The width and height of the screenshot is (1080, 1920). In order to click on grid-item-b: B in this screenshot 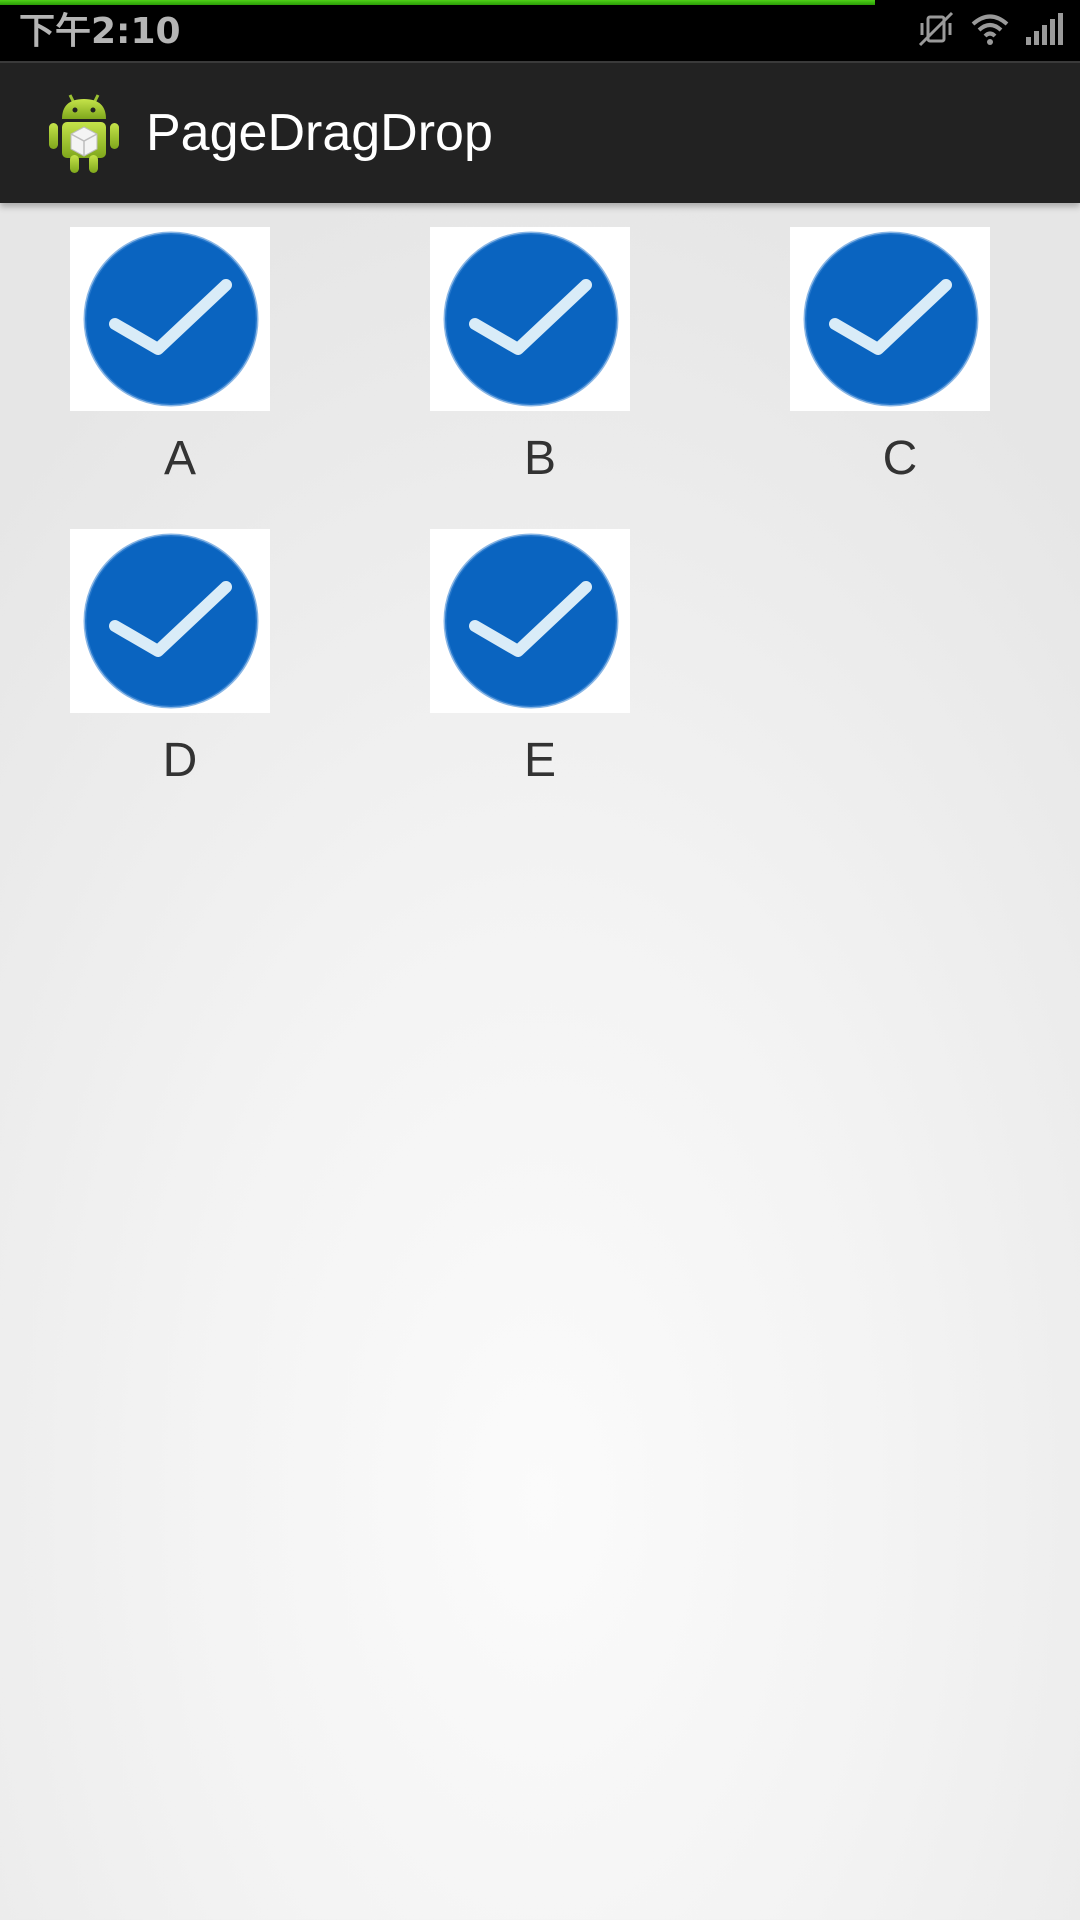, I will do `click(580, 372)`.